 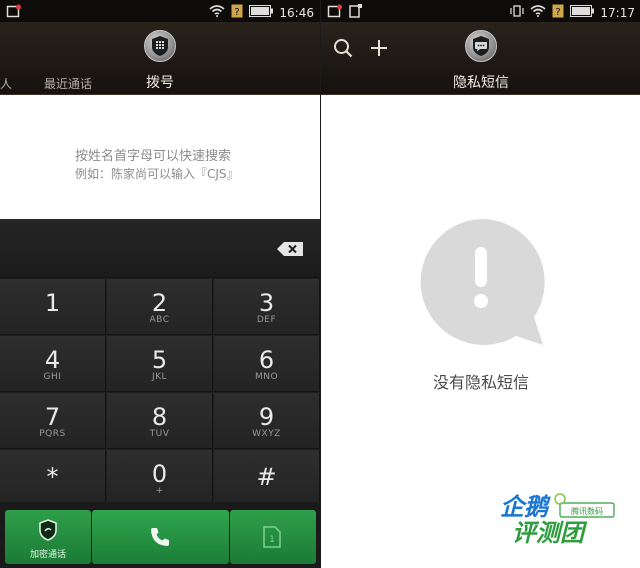 I want to click on svg-text: 腾讯数码, so click(x=587, y=511).